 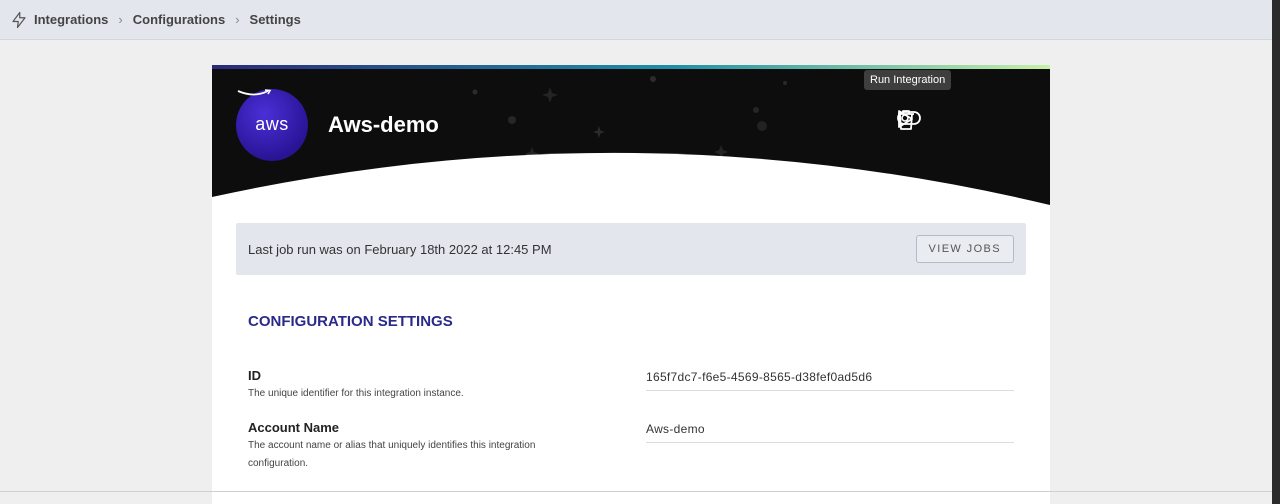 I want to click on aws-logo: aws, so click(x=272, y=125).